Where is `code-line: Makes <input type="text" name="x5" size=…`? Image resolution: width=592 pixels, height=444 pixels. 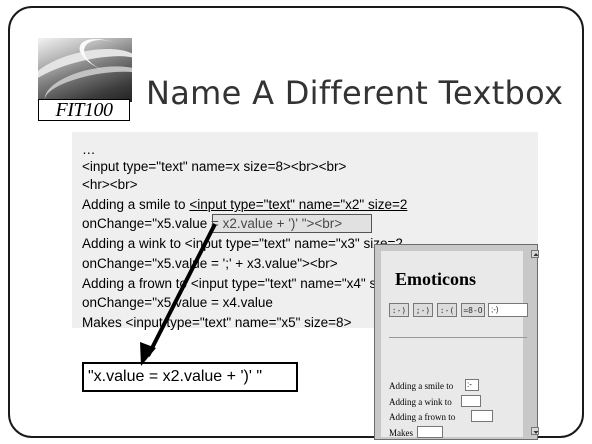
code-line: Makes <input type="text" name="x5" size=… is located at coordinates (217, 322).